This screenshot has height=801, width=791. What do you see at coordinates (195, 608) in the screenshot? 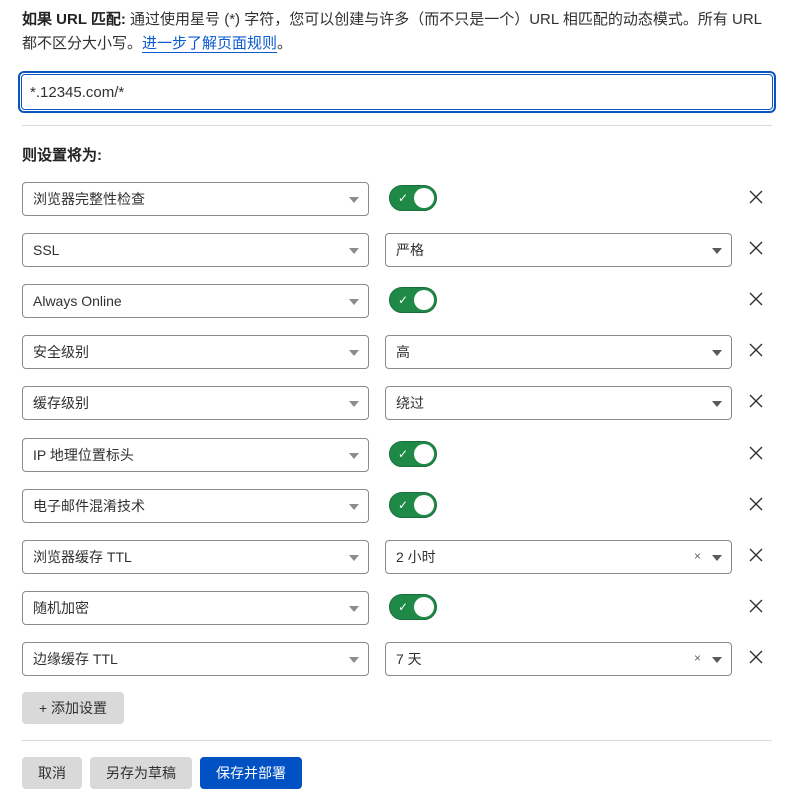
I see `setting-type-select: 随机加密` at bounding box center [195, 608].